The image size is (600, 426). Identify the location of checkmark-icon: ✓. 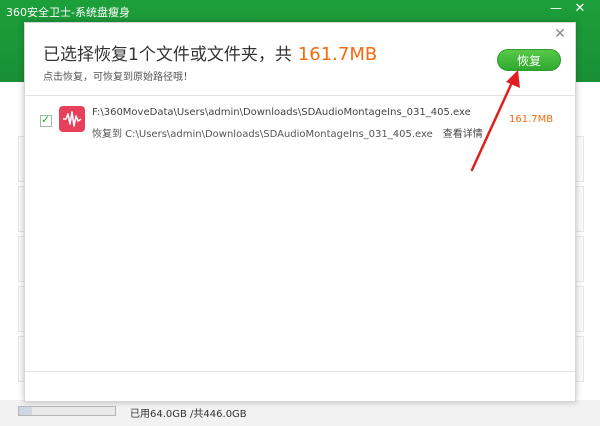
(46, 119).